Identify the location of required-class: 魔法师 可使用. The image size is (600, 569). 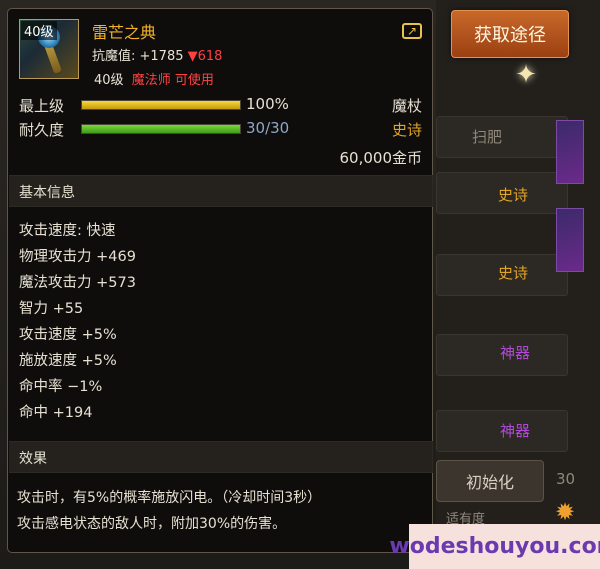
(172, 80).